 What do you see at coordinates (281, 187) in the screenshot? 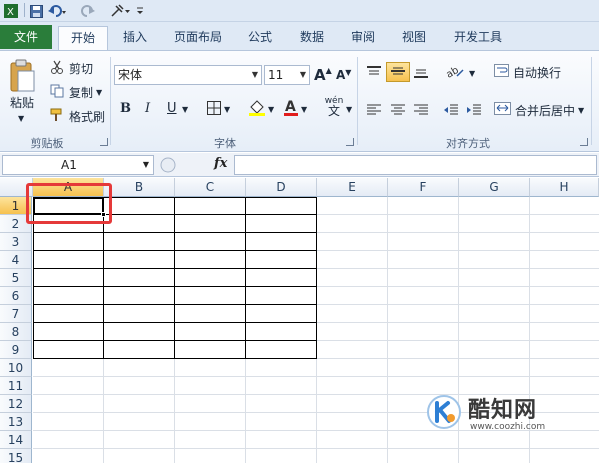
I see `column-header-d: D` at bounding box center [281, 187].